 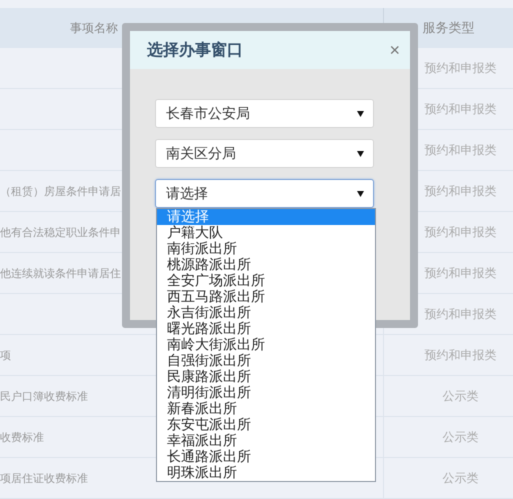 What do you see at coordinates (266, 393) in the screenshot?
I see `dropdown-option: 清明街派出所` at bounding box center [266, 393].